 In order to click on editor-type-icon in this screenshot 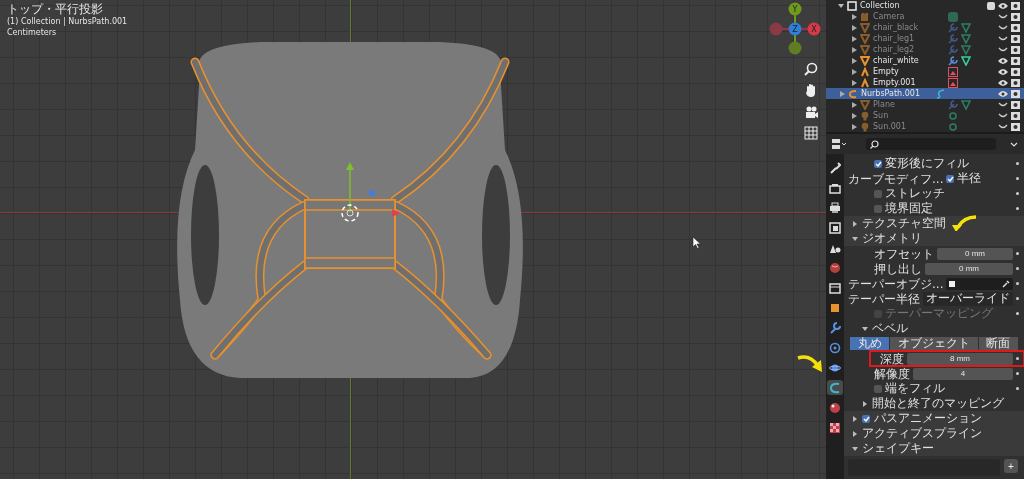, I will do `click(839, 144)`.